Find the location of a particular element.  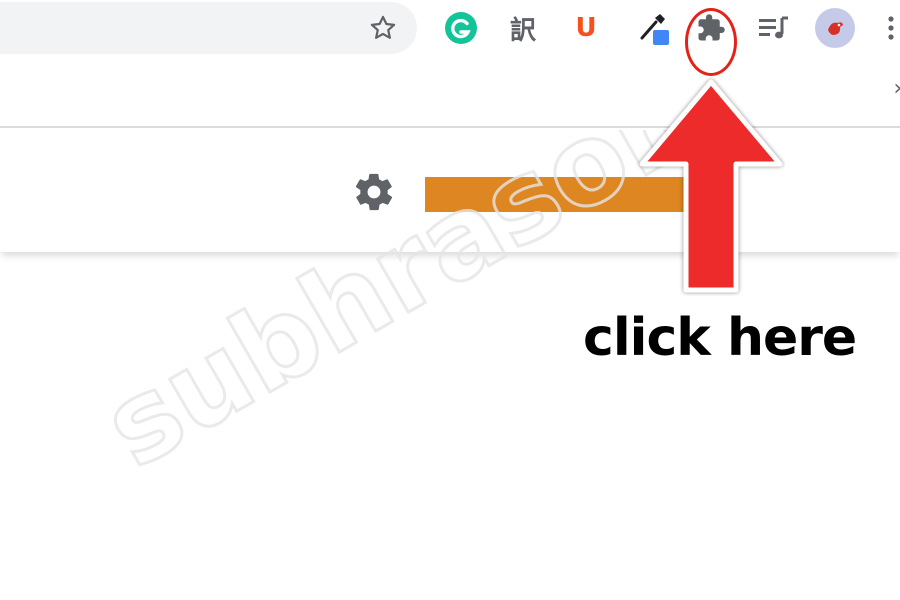

profile-button is located at coordinates (835, 28).